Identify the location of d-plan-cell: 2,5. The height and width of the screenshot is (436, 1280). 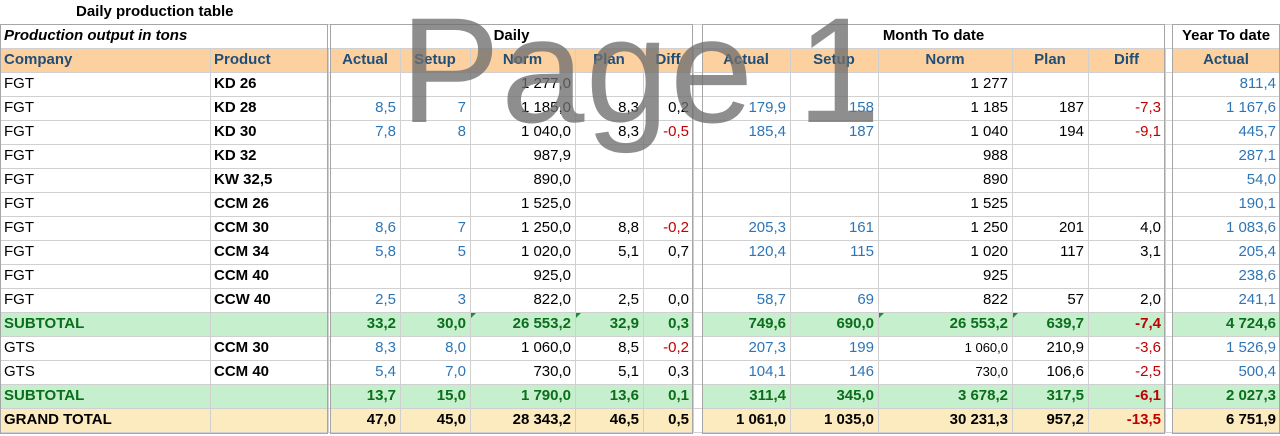
(628, 299).